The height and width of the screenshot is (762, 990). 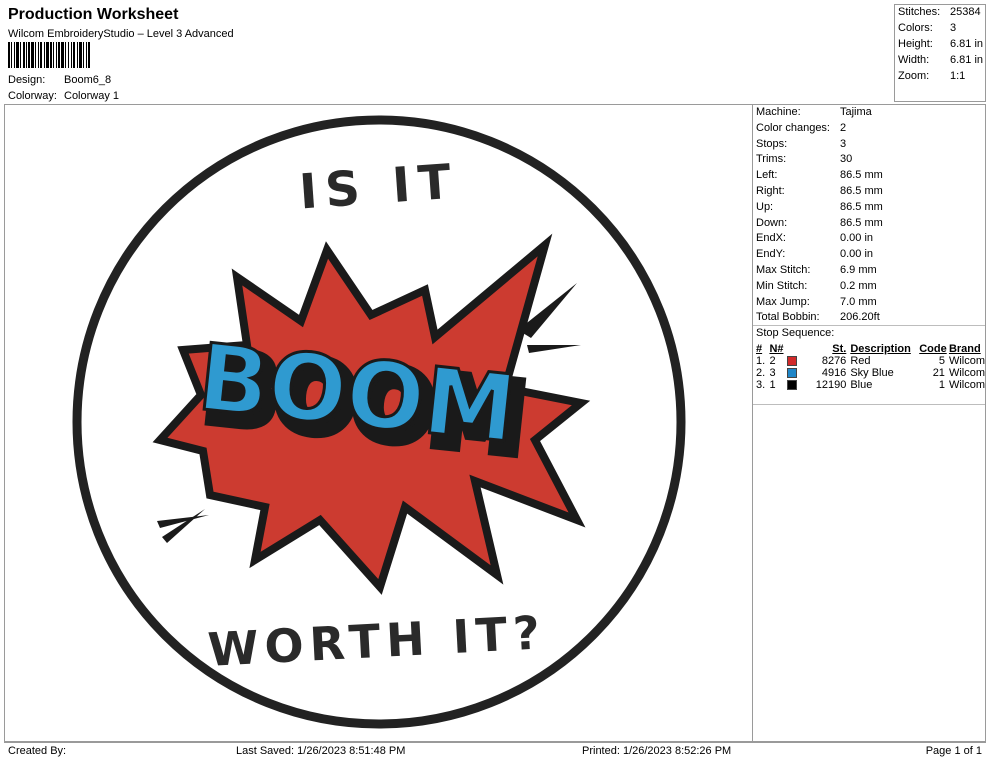 What do you see at coordinates (776, 349) in the screenshot?
I see `header-n: N#` at bounding box center [776, 349].